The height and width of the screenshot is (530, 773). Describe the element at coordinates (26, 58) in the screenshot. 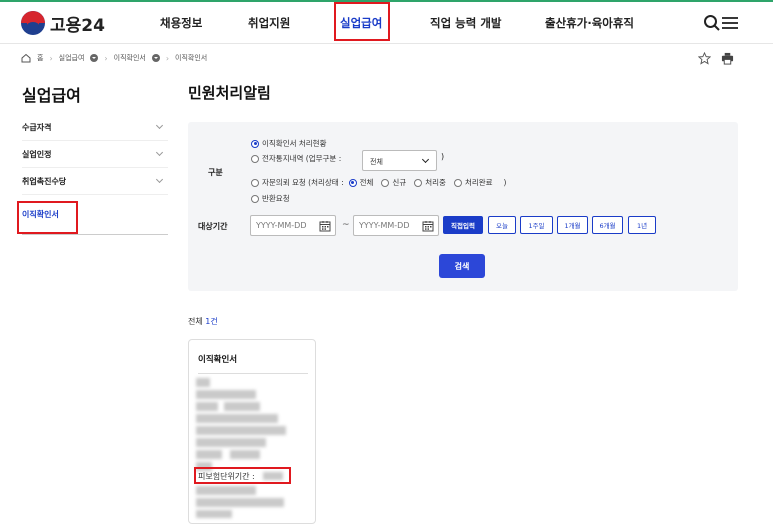

I see `home-icon` at that location.